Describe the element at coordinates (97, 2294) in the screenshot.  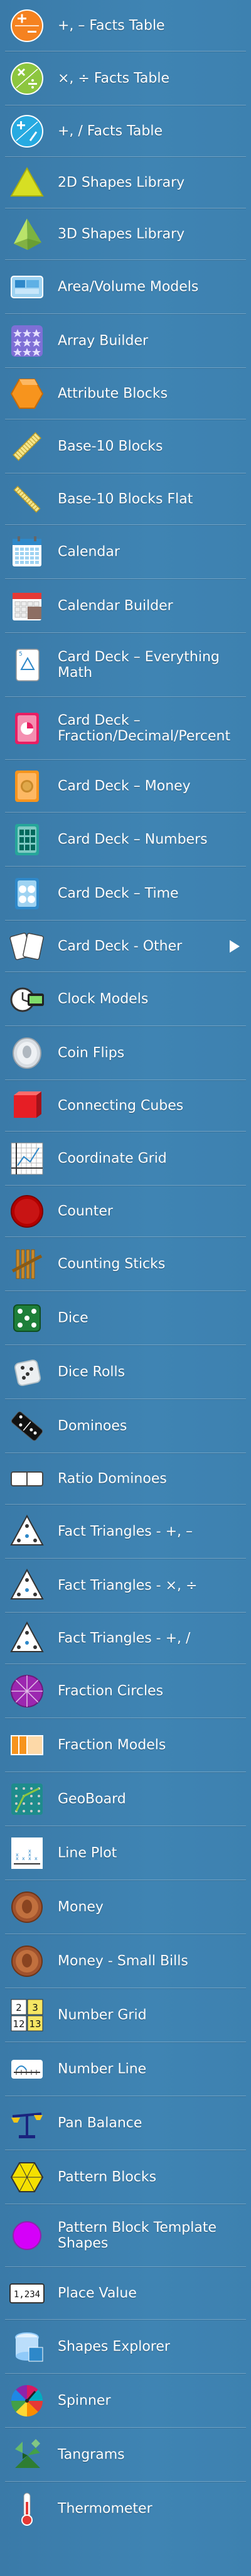
I see `menu-item-label: Place Value` at that location.